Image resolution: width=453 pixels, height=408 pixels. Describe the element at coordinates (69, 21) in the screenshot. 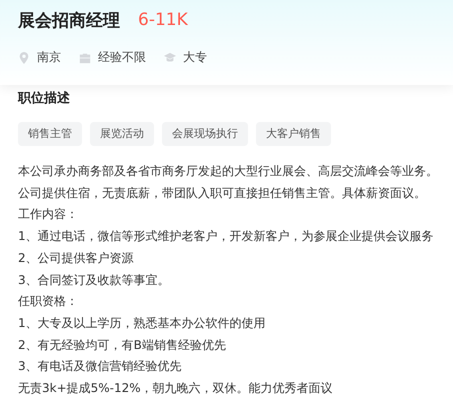

I see `job-title: 展会招商经理` at that location.